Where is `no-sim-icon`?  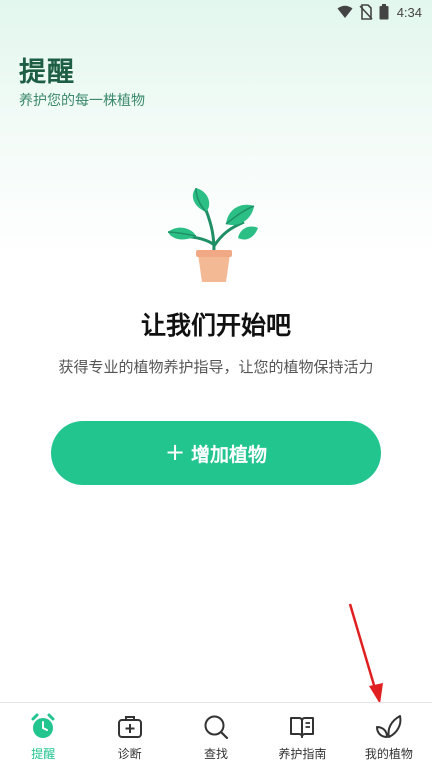 no-sim-icon is located at coordinates (366, 12).